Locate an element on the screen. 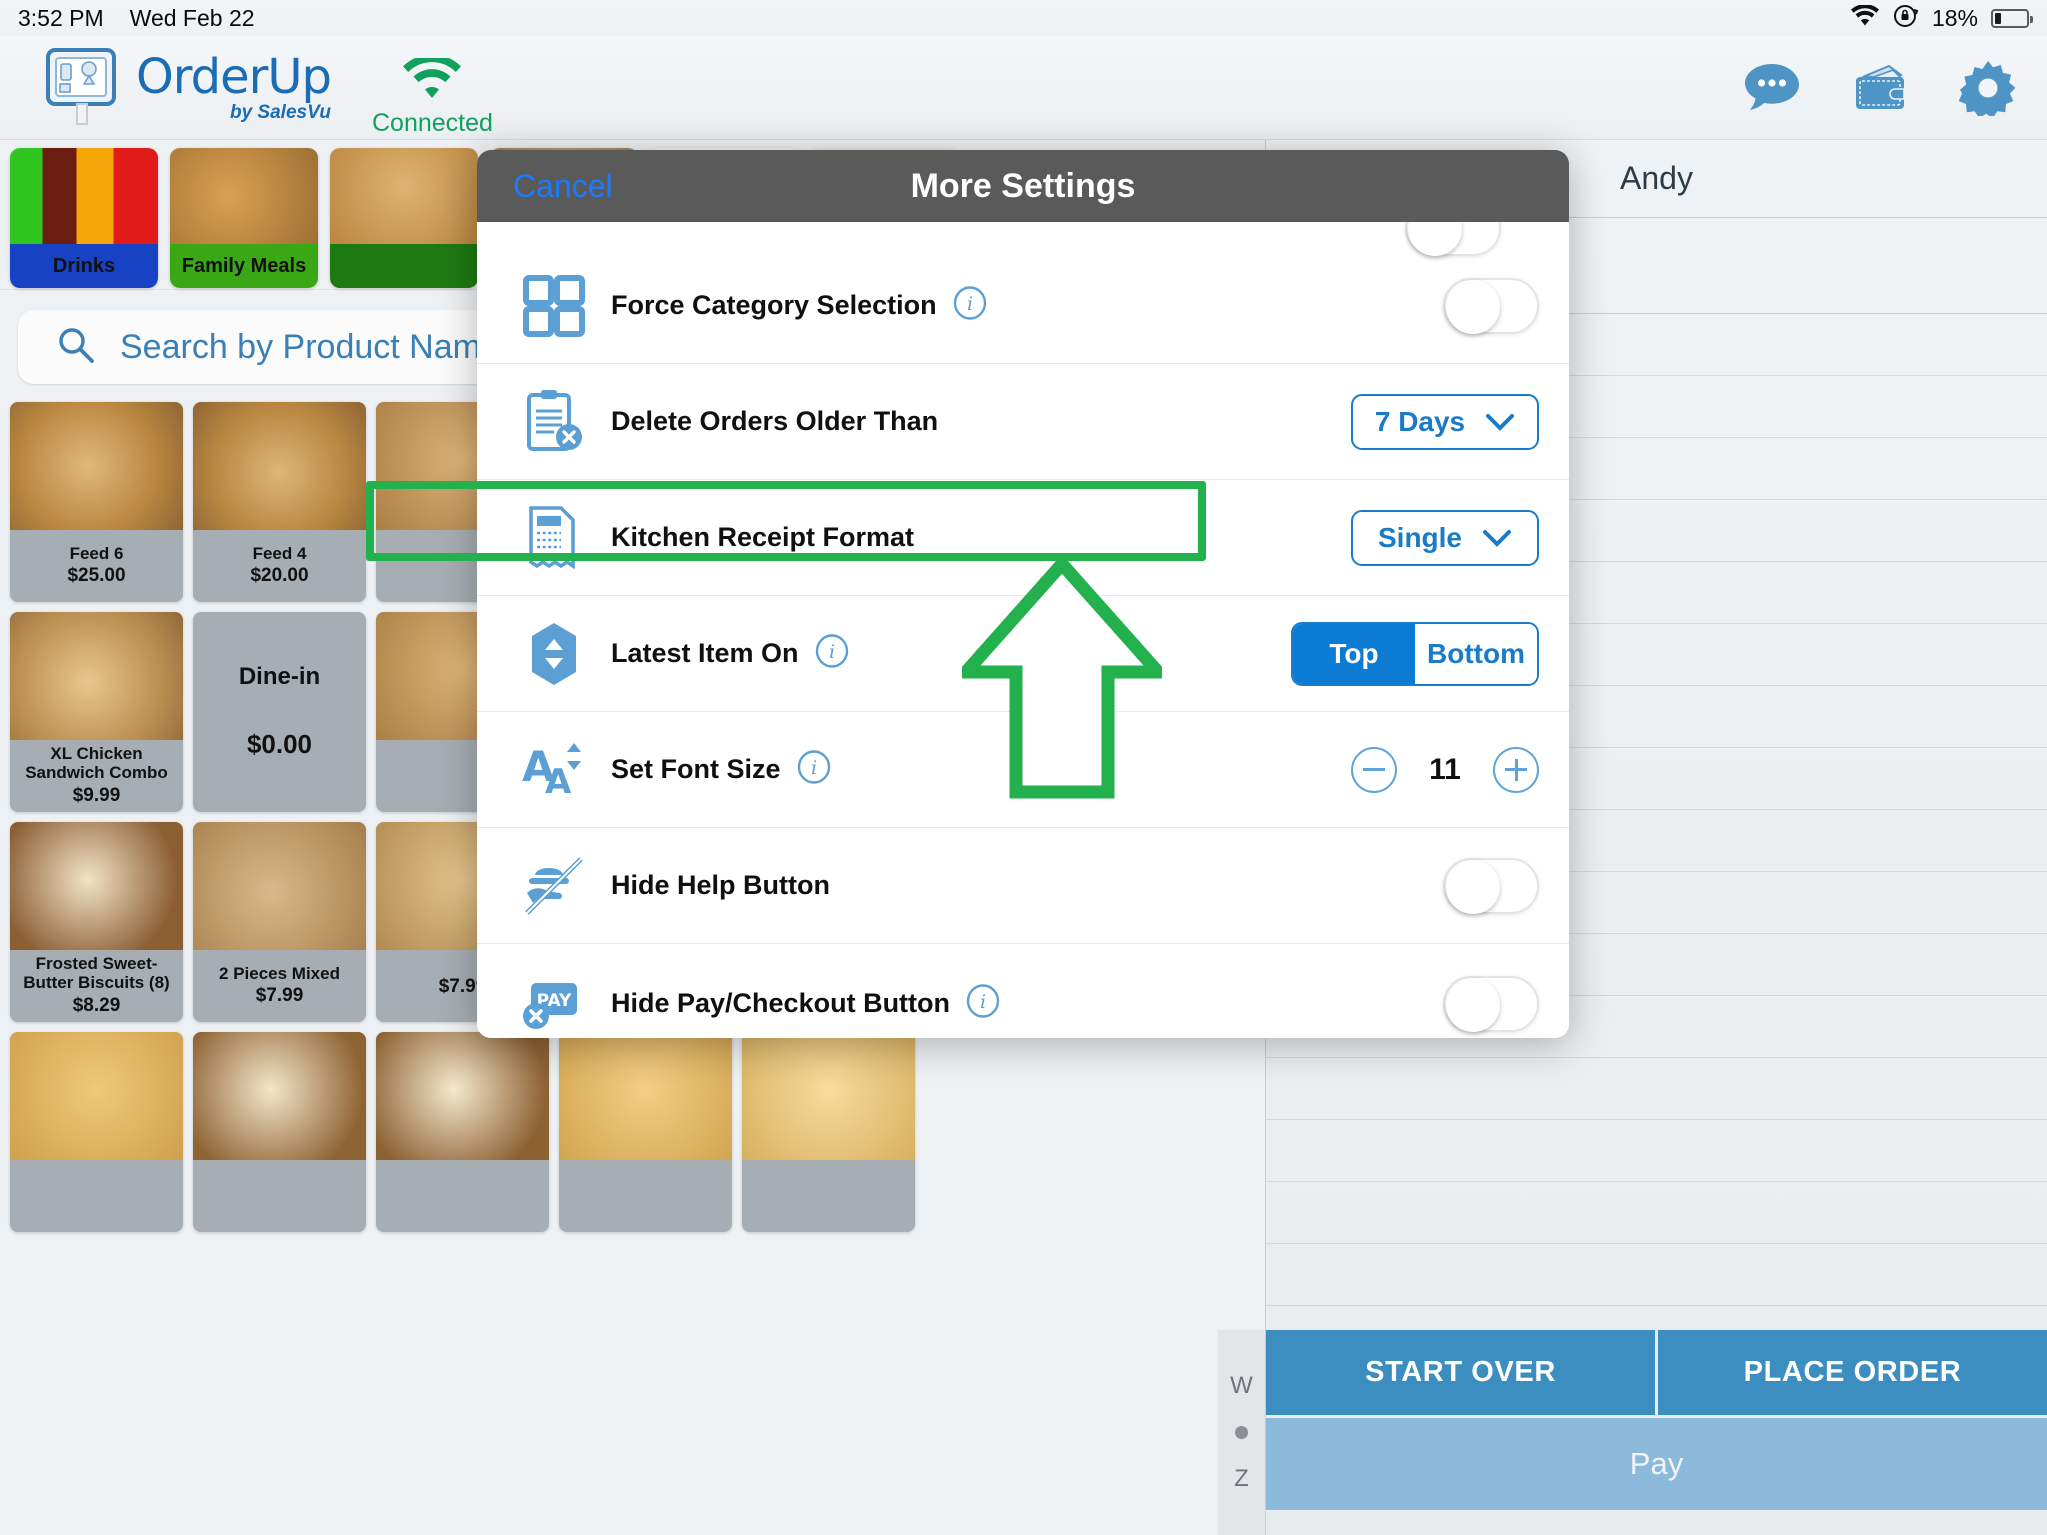 This screenshot has height=1535, width=2047. p21-photo is located at coordinates (462, 1096).